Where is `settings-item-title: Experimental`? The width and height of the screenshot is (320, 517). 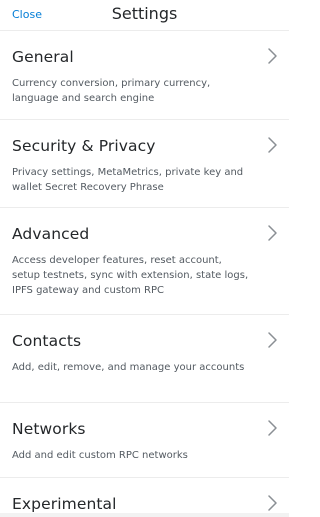
settings-item-title: Experimental is located at coordinates (64, 504).